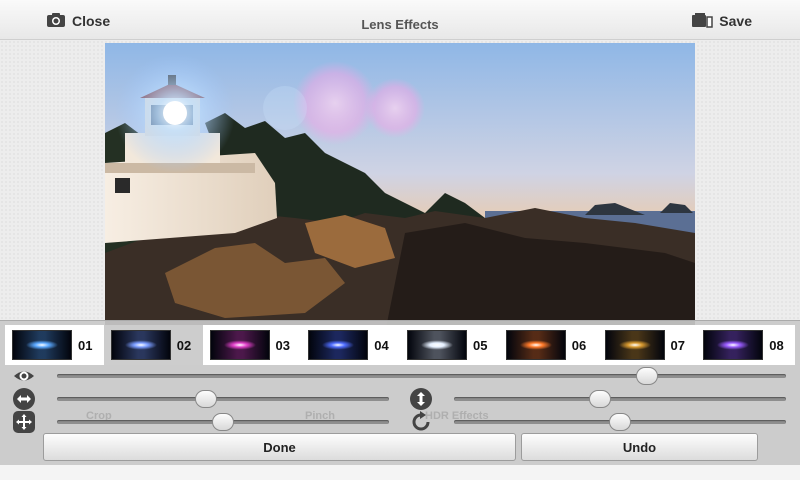 The height and width of the screenshot is (480, 800). Describe the element at coordinates (24, 399) in the screenshot. I see `horizontal-arrows-icon` at that location.